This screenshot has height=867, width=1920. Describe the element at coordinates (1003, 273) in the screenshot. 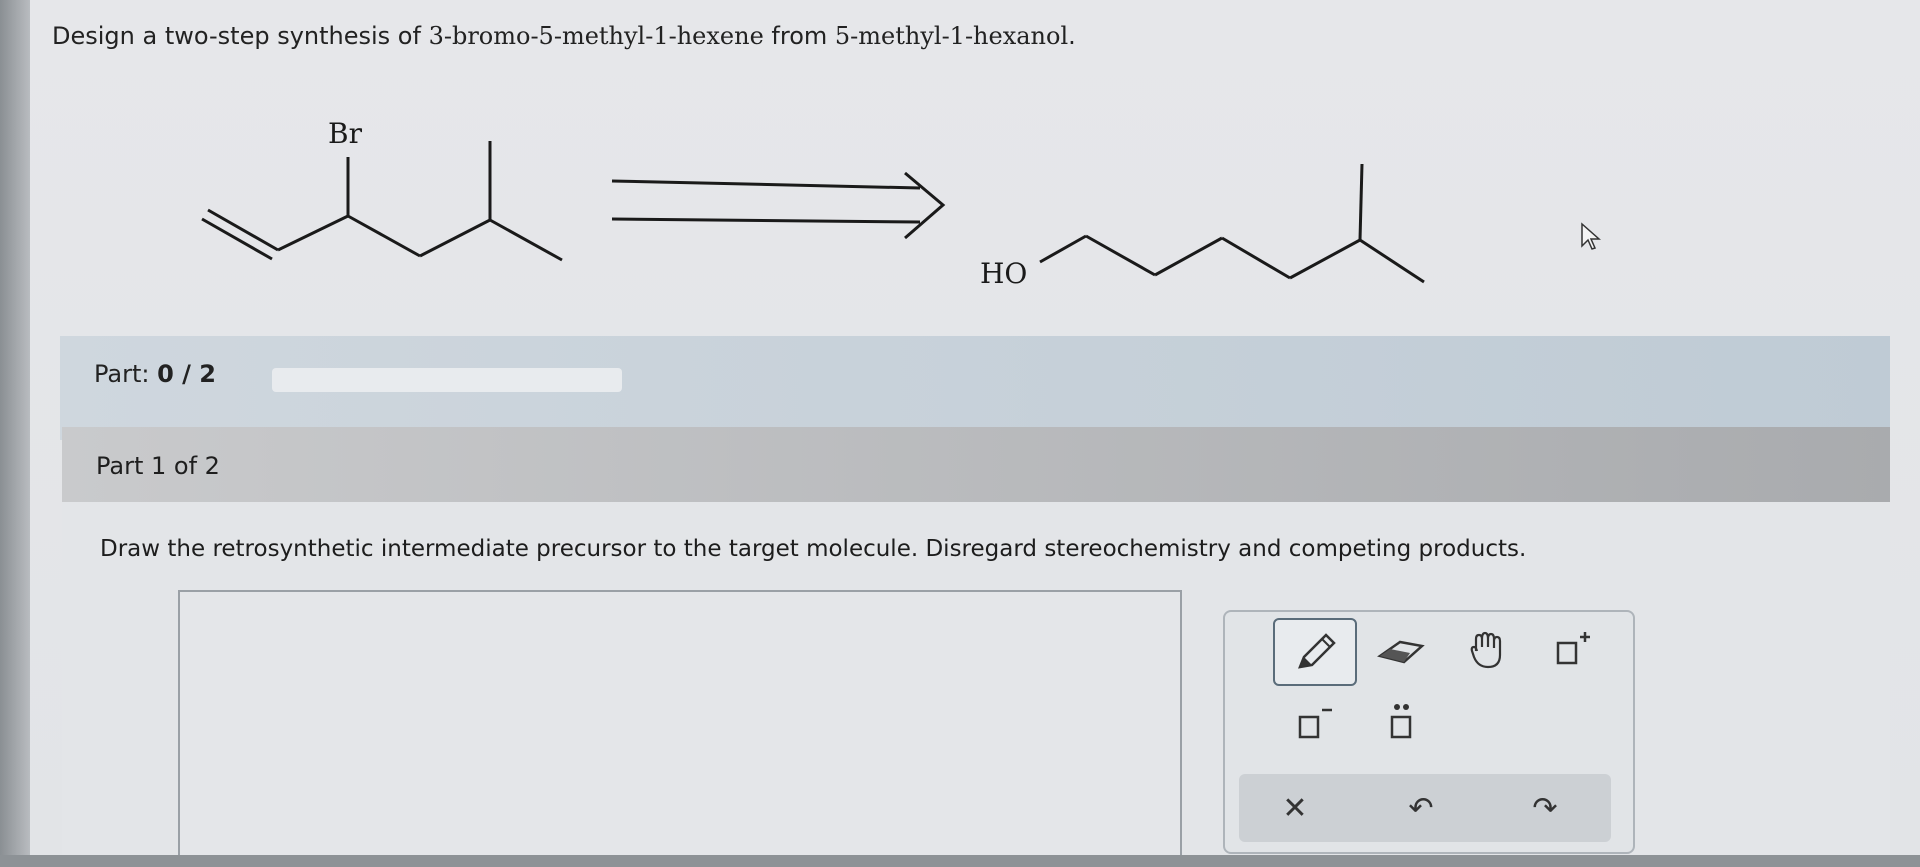

I see `hydroxyl-label: HO` at that location.